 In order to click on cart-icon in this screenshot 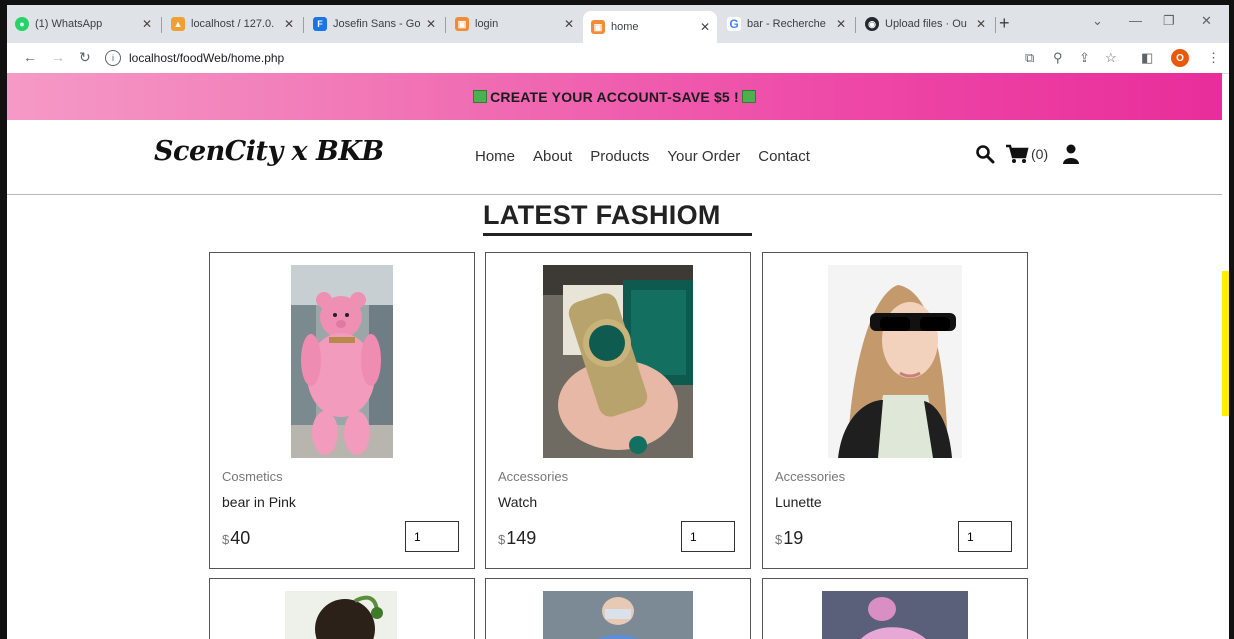, I will do `click(1017, 154)`.